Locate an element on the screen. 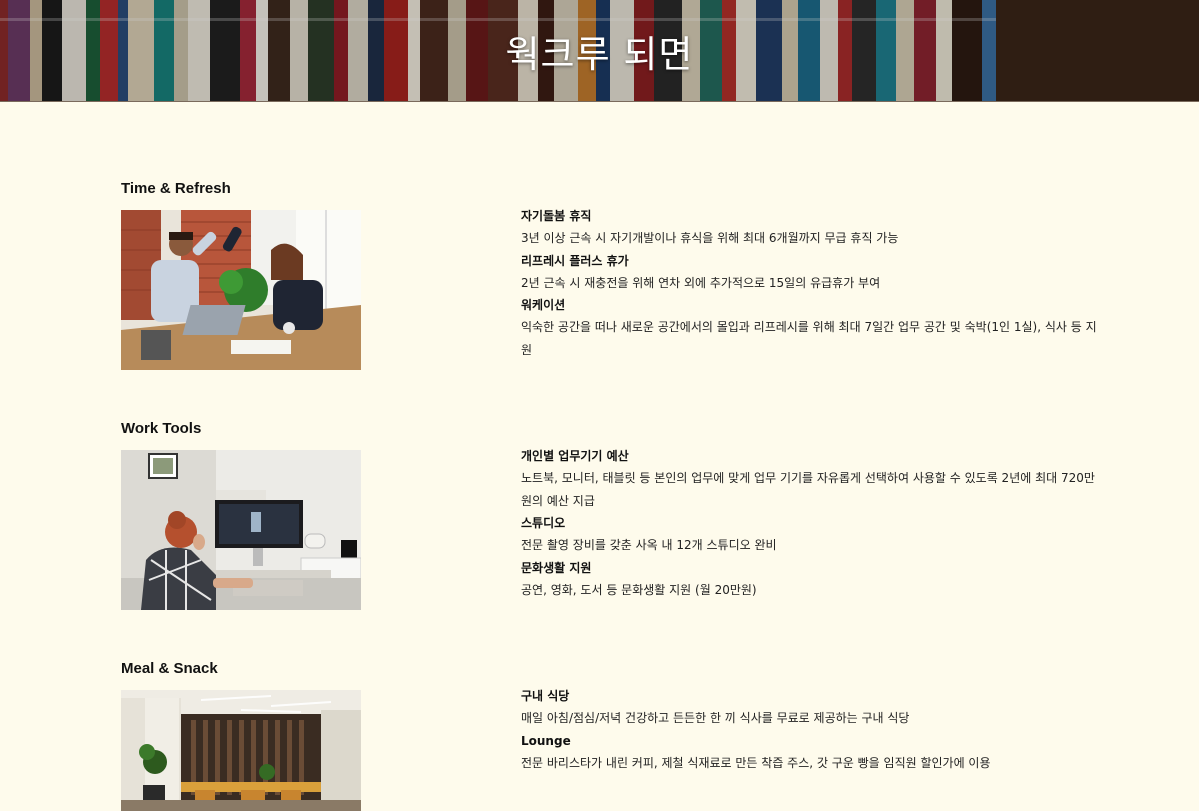 This screenshot has width=1199, height=811. item-title: 리프레시 플러스 휴가 is located at coordinates (575, 260).